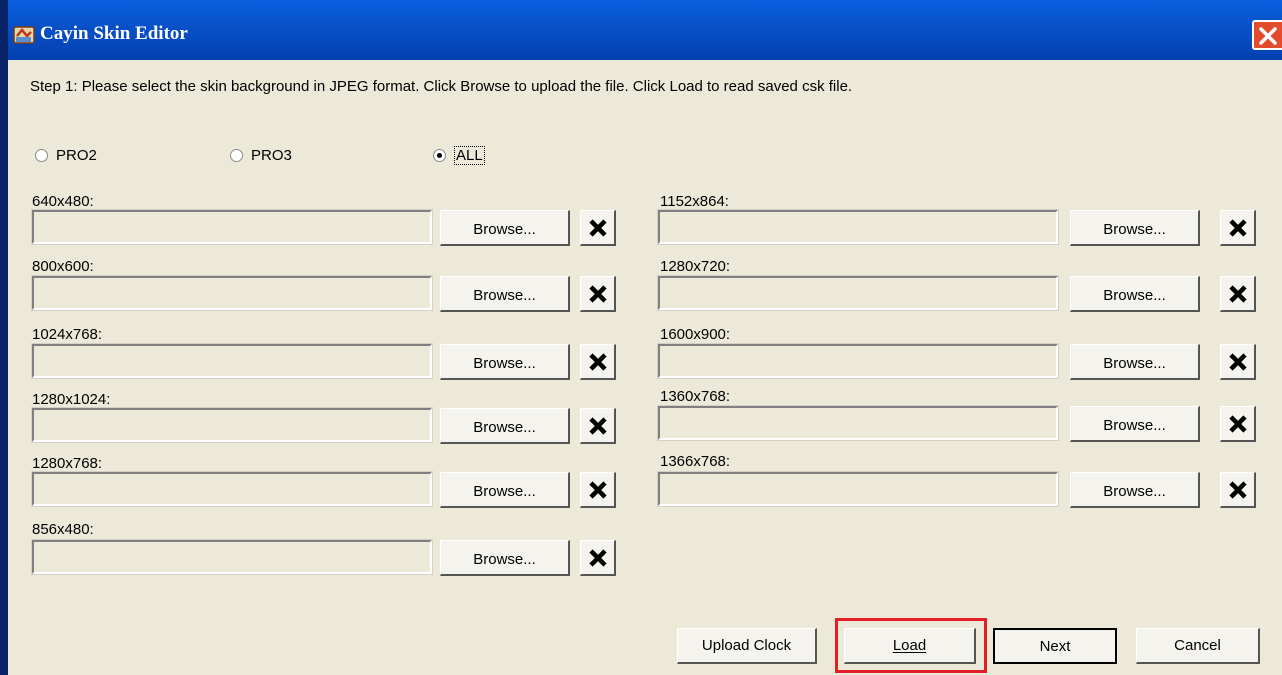 The image size is (1282, 675). Describe the element at coordinates (232, 489) in the screenshot. I see `path-field-1280x768` at that location.